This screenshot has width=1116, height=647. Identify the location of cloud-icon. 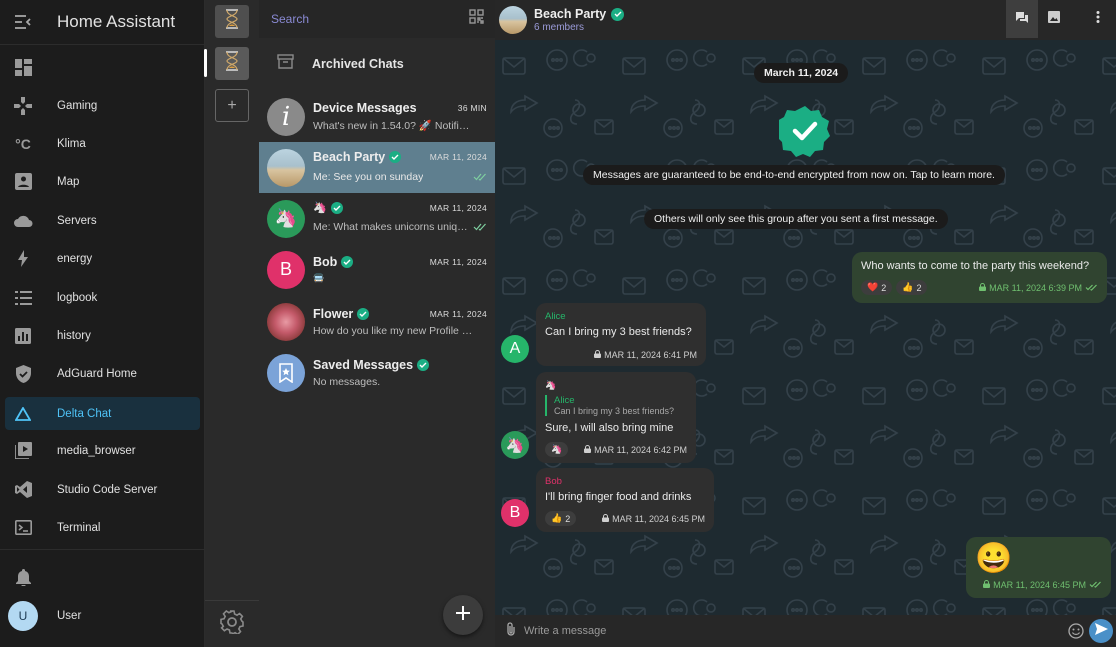
(23, 220).